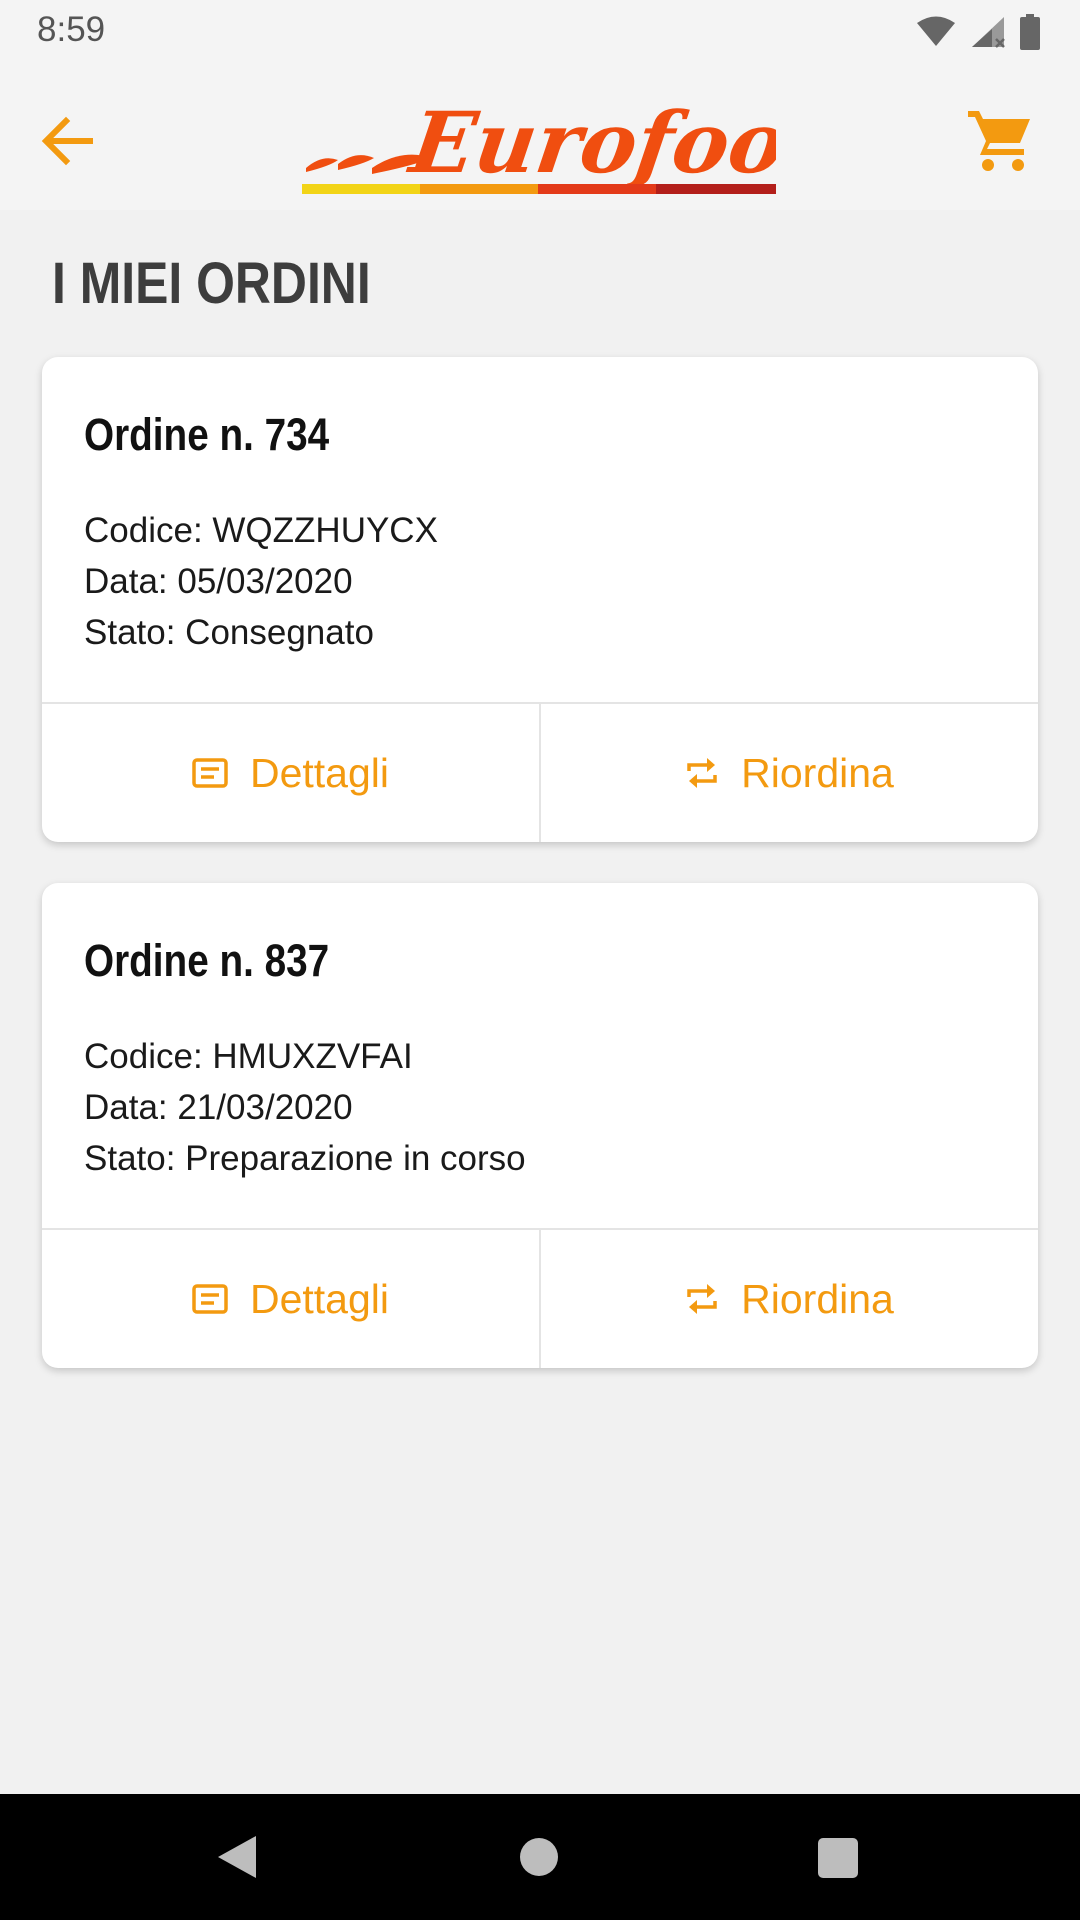 This screenshot has width=1080, height=1920. I want to click on nav-back-icon, so click(237, 1857).